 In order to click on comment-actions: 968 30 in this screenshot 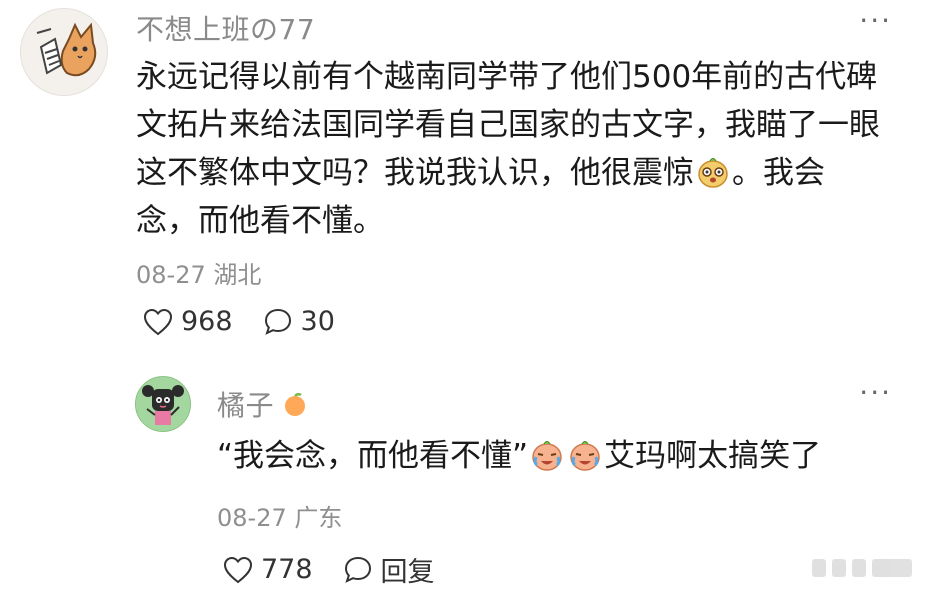, I will do `click(254, 321)`.